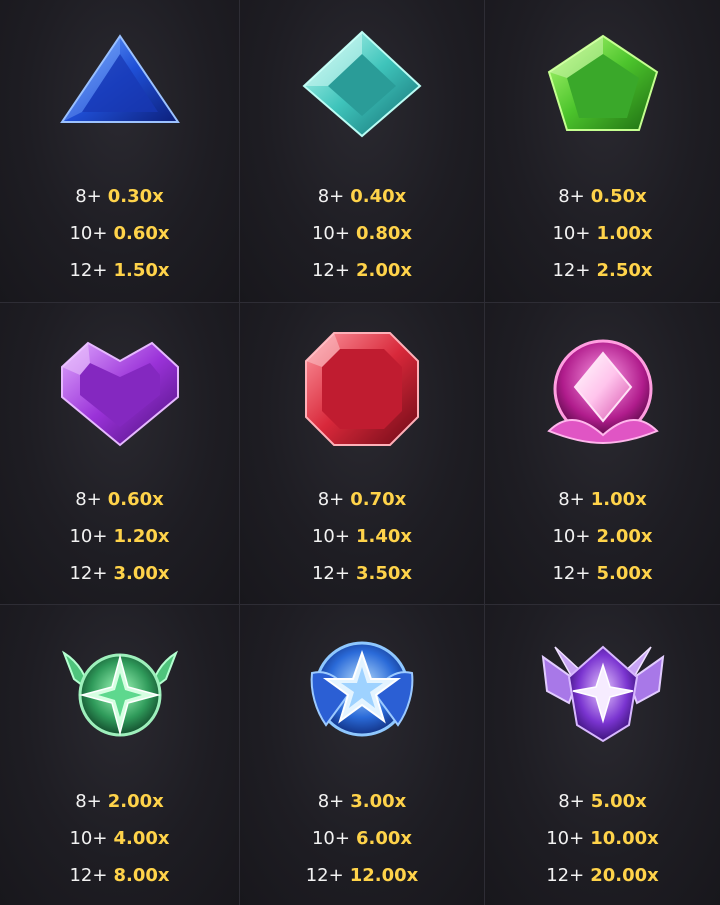  I want to click on pay-list: 8+ 2.00x 10+ 4.00x 12+ 8.00x, so click(119, 838).